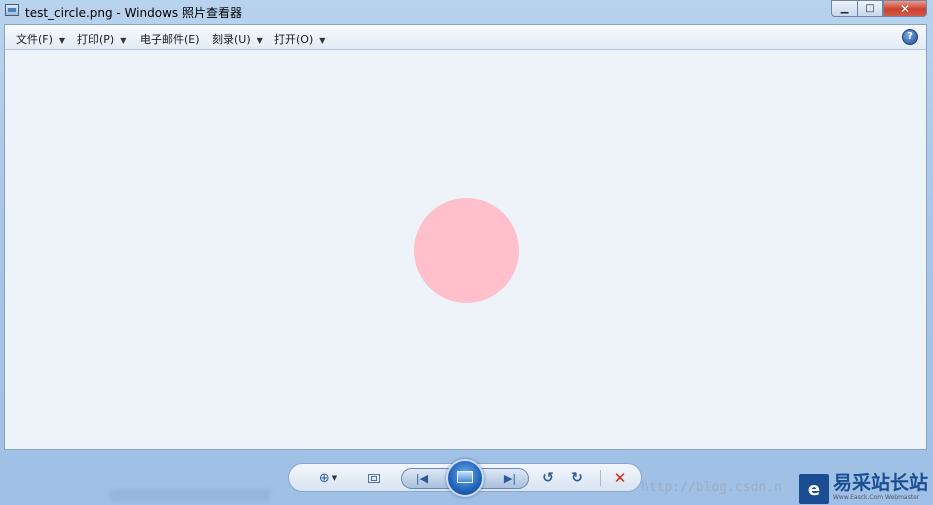 Image resolution: width=933 pixels, height=505 pixels. Describe the element at coordinates (324, 478) in the screenshot. I see `zoom-icon: ⊕` at that location.